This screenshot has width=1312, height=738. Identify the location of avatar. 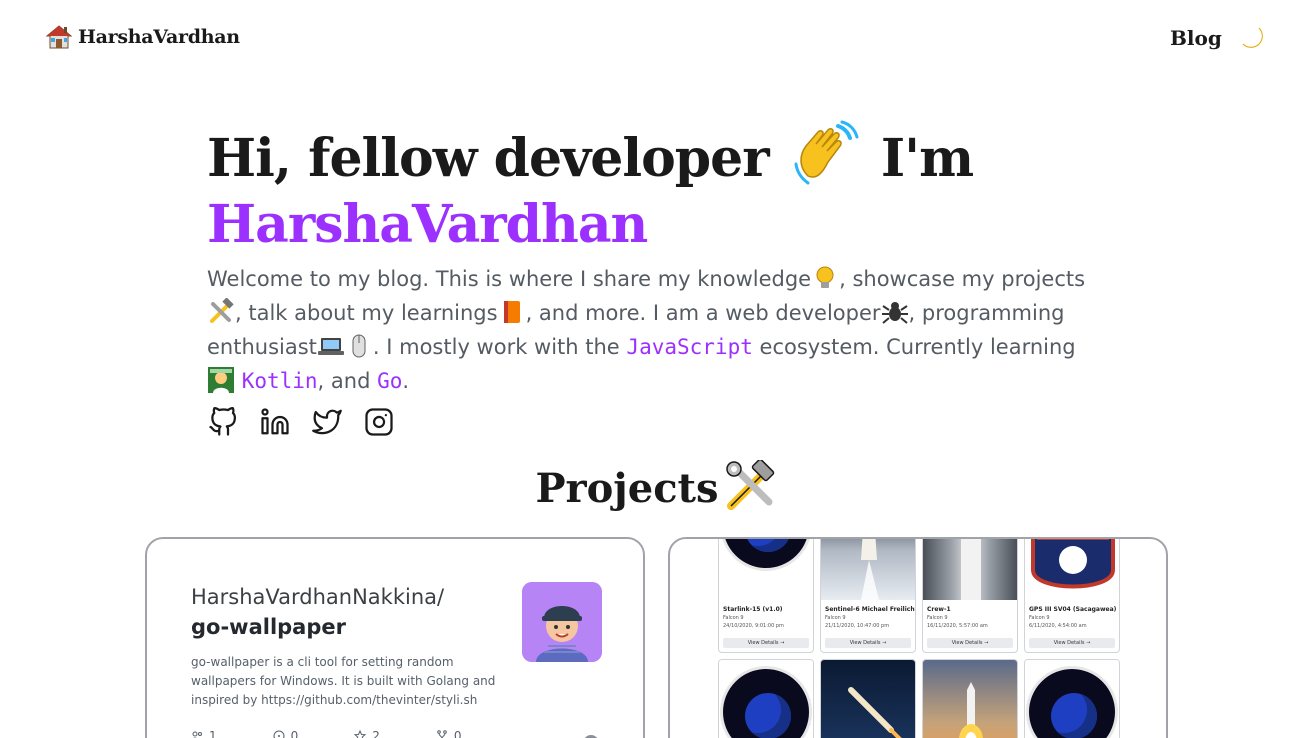
(562, 622).